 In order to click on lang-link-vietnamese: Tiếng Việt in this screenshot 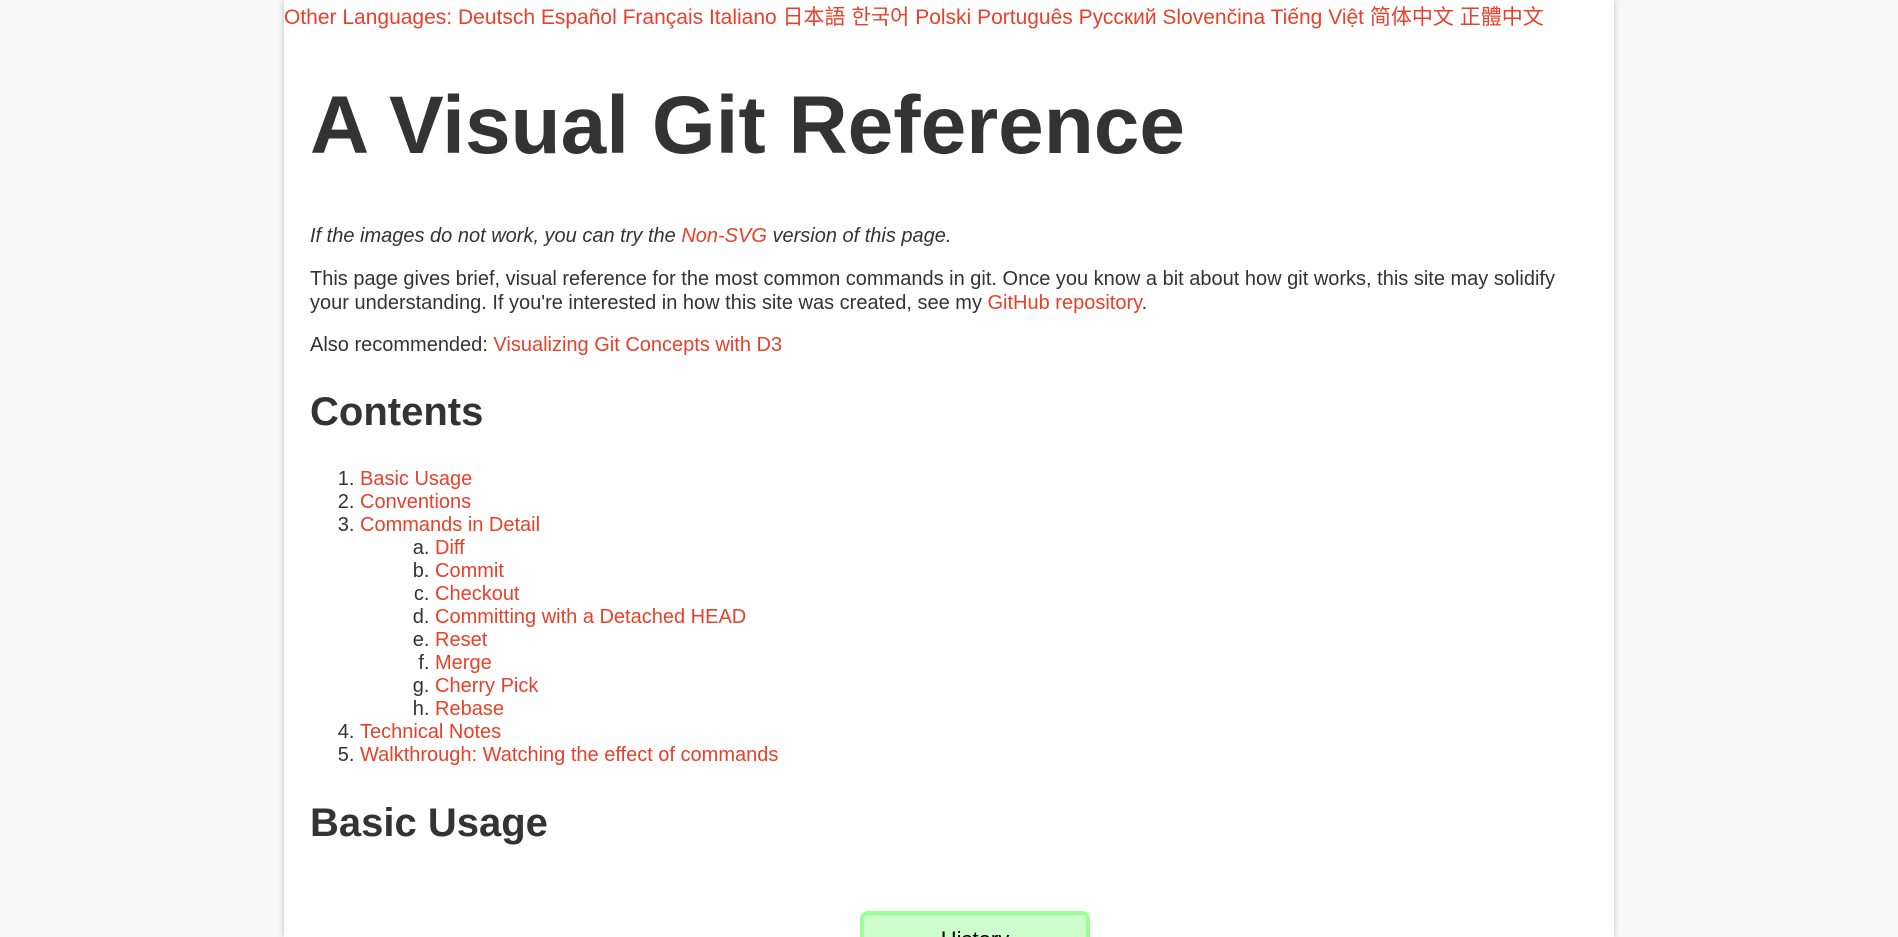, I will do `click(1317, 17)`.